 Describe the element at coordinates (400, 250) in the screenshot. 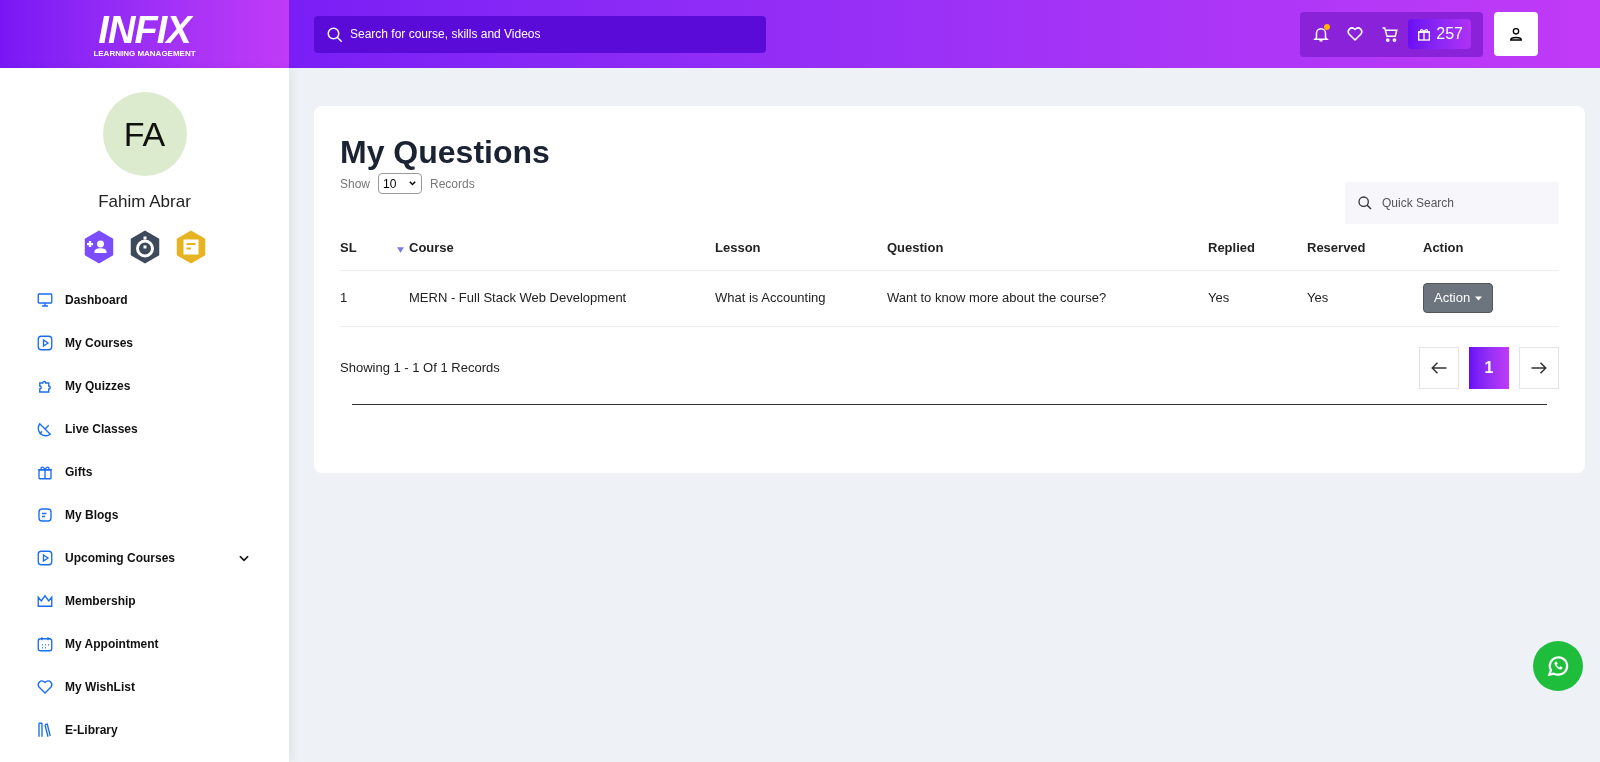

I see `sort-icon` at that location.